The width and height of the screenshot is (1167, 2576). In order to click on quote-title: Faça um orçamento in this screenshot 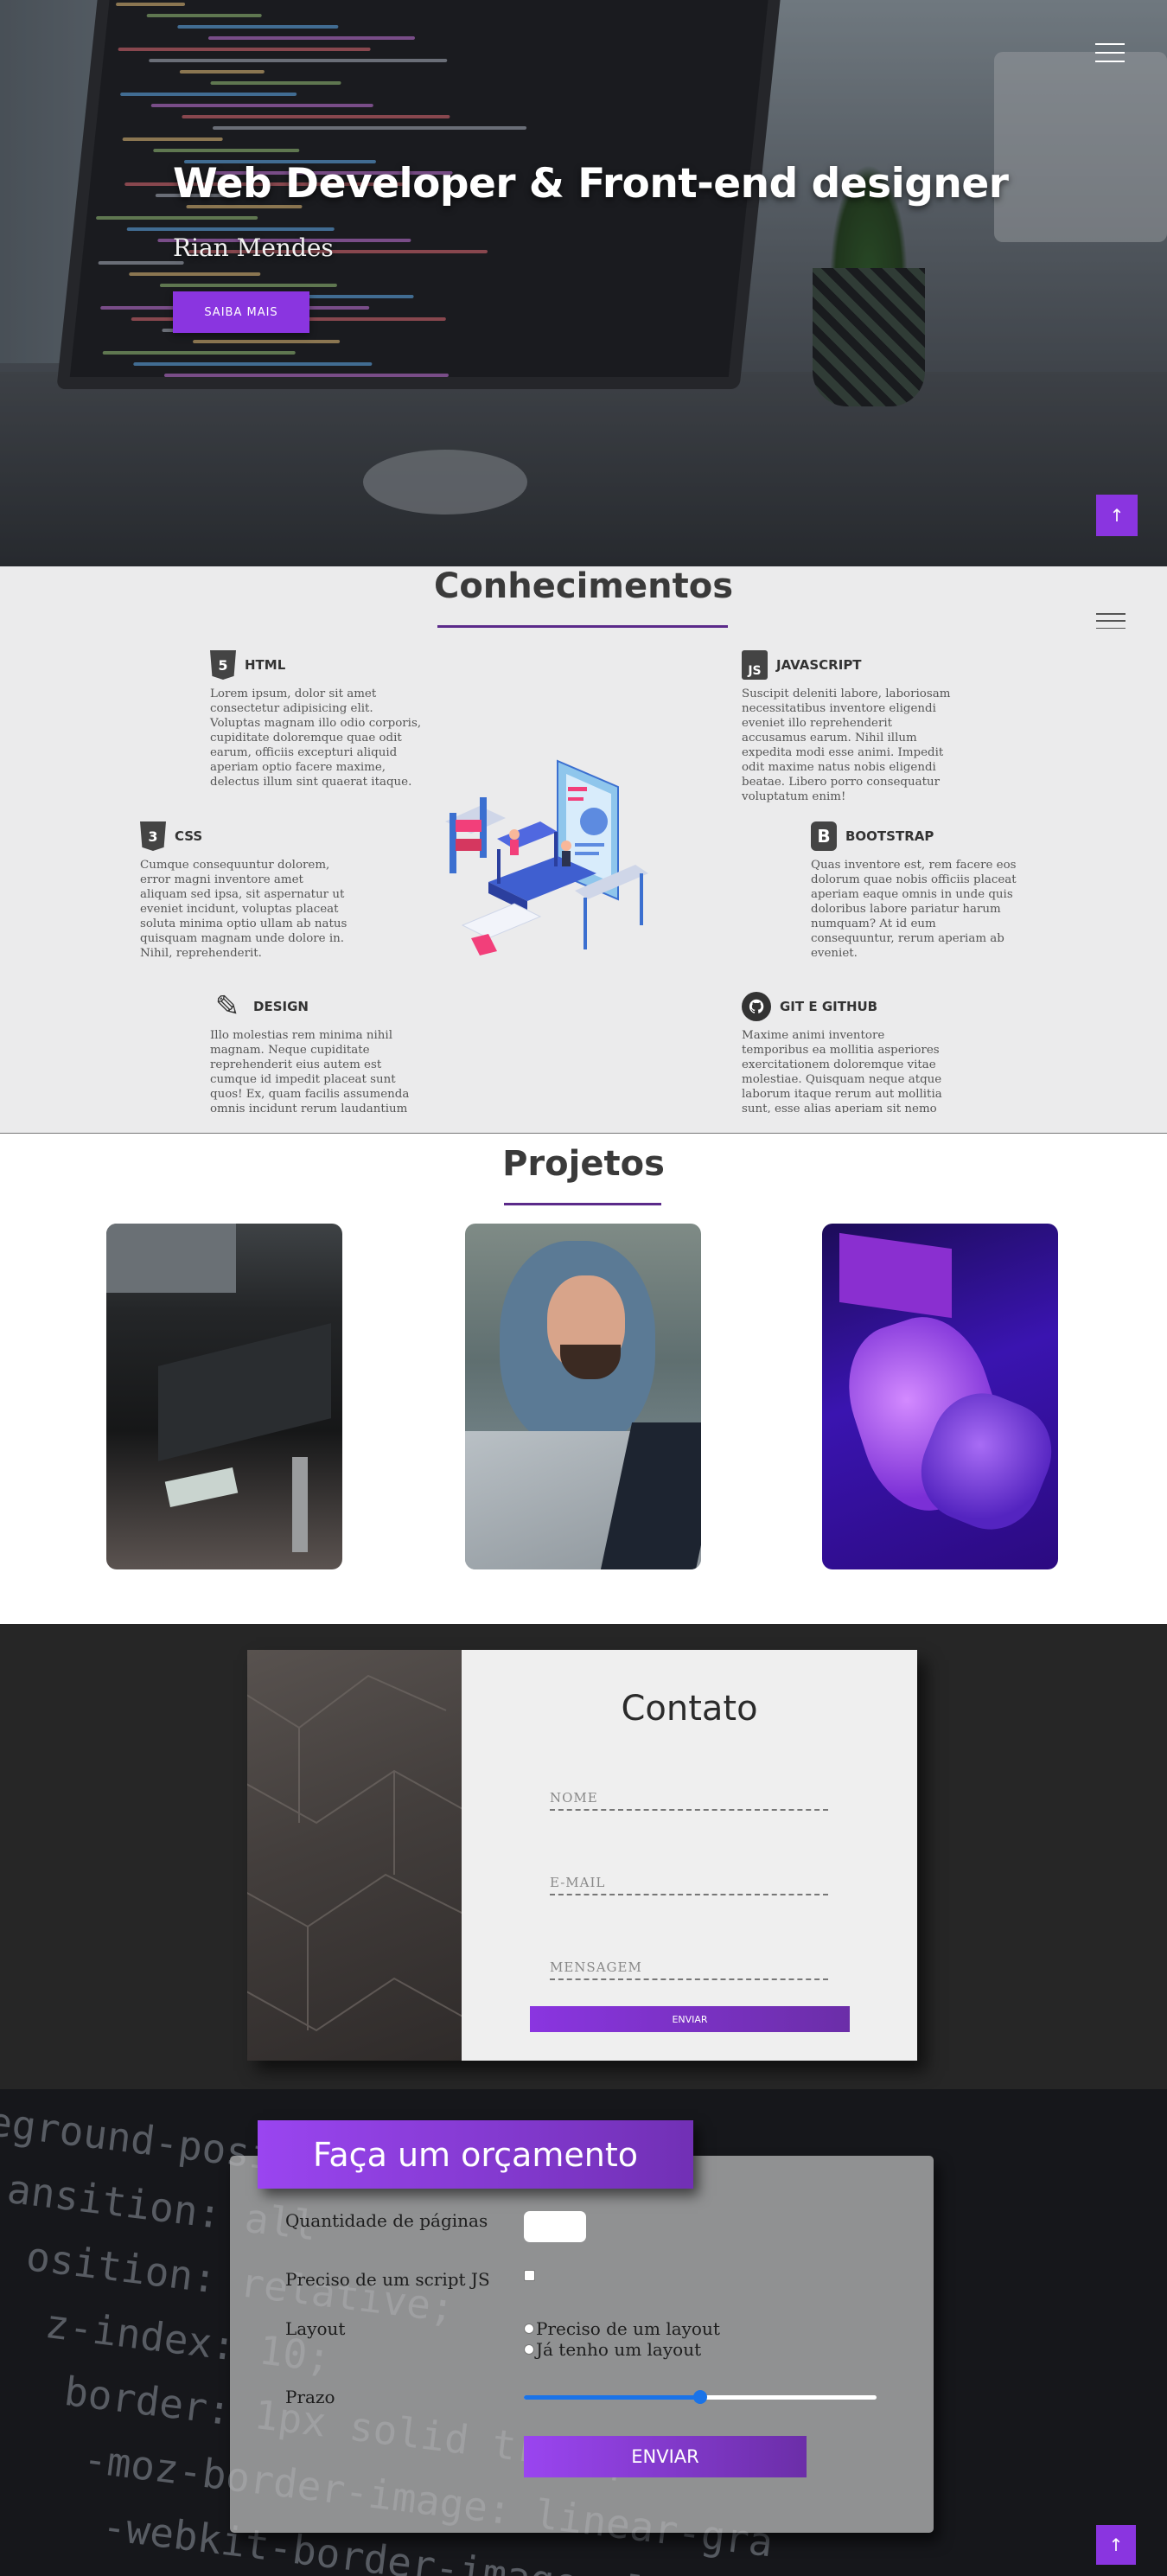, I will do `click(475, 2154)`.